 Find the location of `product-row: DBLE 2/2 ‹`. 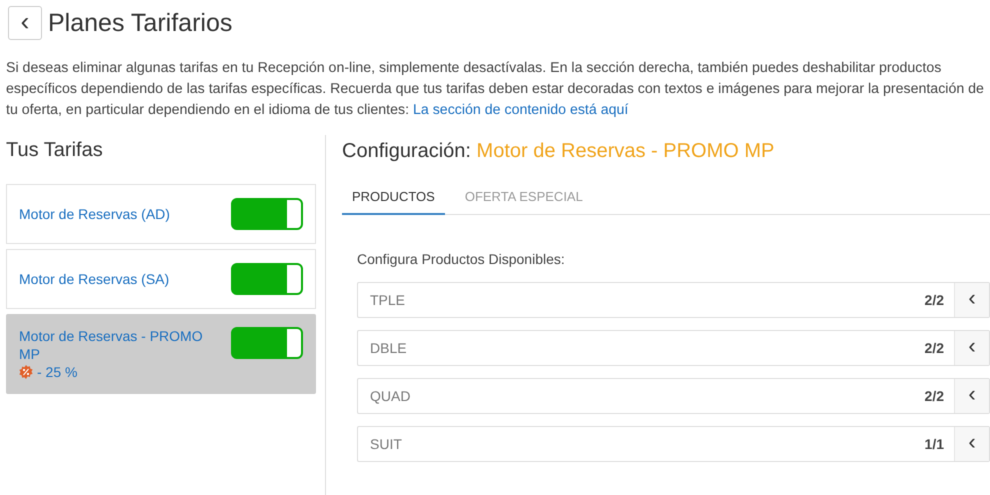

product-row: DBLE 2/2 ‹ is located at coordinates (673, 348).